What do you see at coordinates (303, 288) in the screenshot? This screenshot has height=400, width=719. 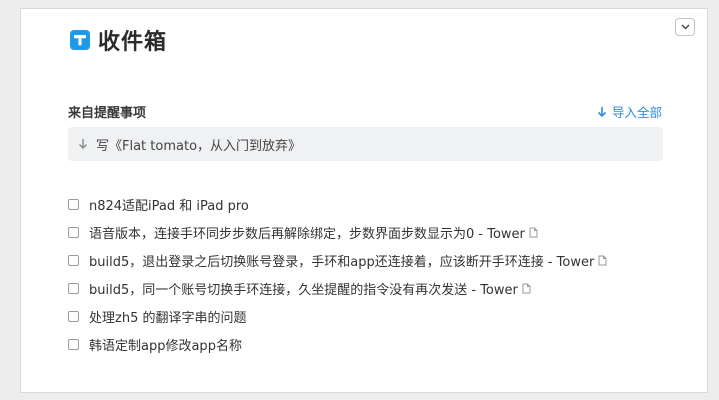 I see `todo-text: build5，同一个账号切换手环连接，久坐提醒的指令没有再次发送 - Tower` at bounding box center [303, 288].